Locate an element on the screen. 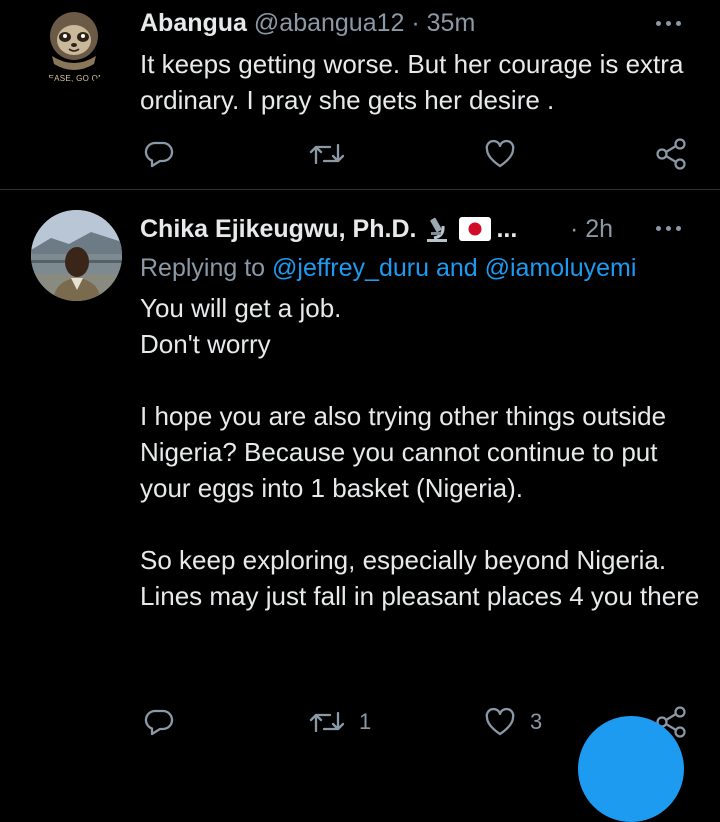 The width and height of the screenshot is (720, 822). microscope-icon is located at coordinates (437, 229).